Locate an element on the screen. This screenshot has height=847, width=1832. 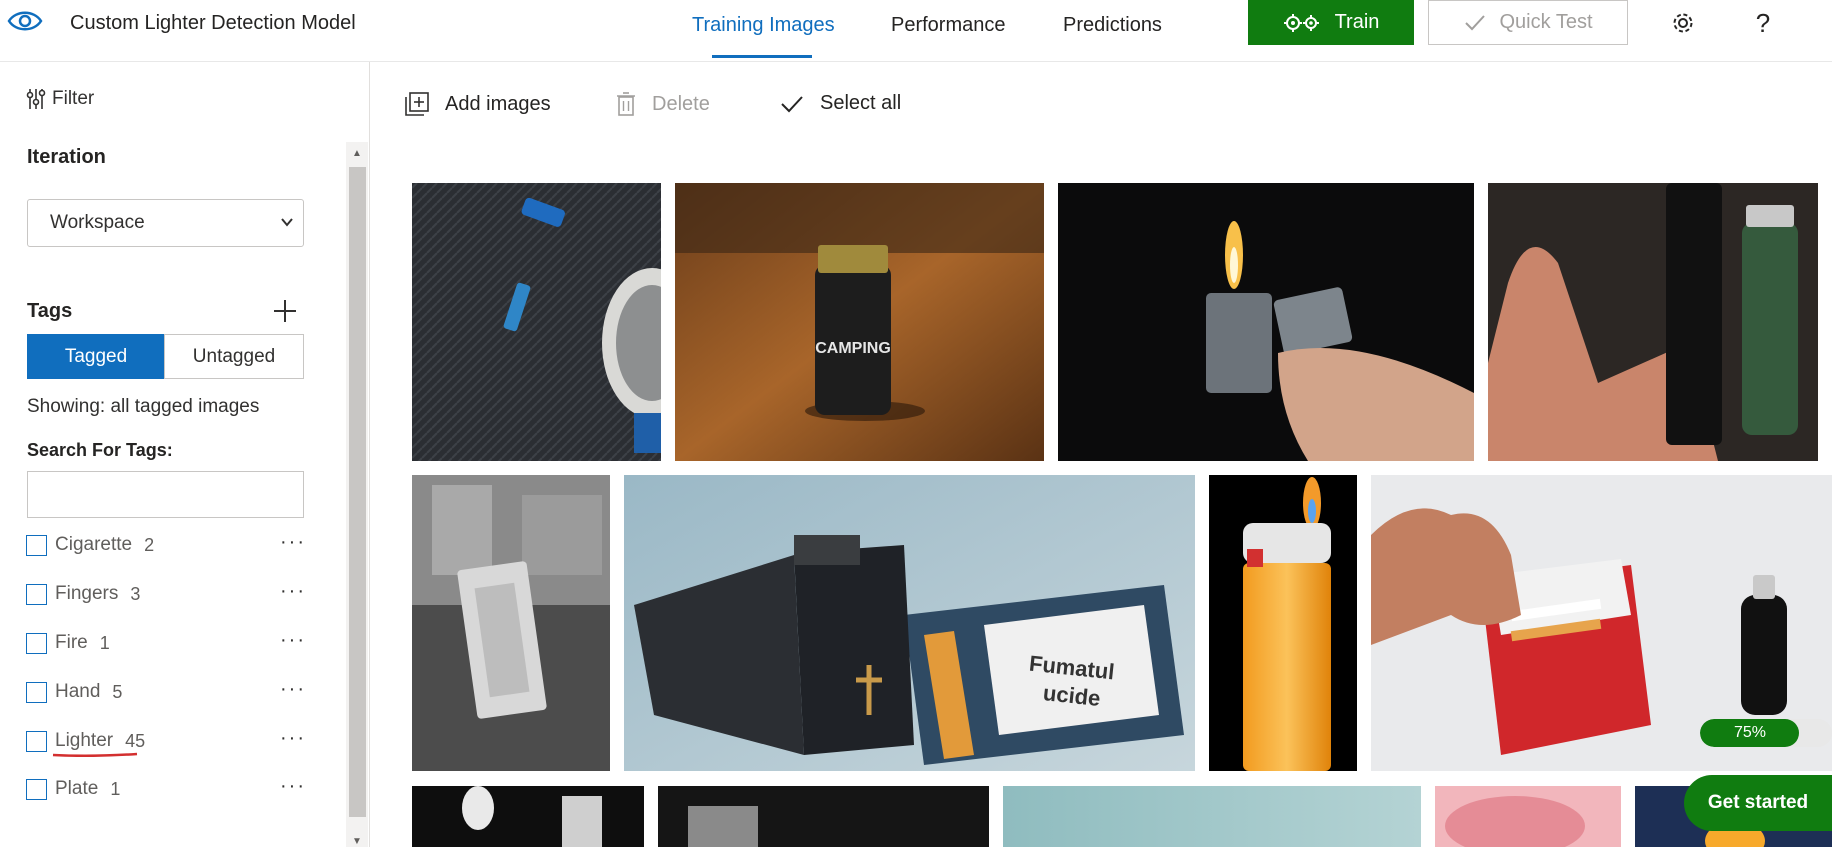
dark-photo-partial is located at coordinates (528, 816).